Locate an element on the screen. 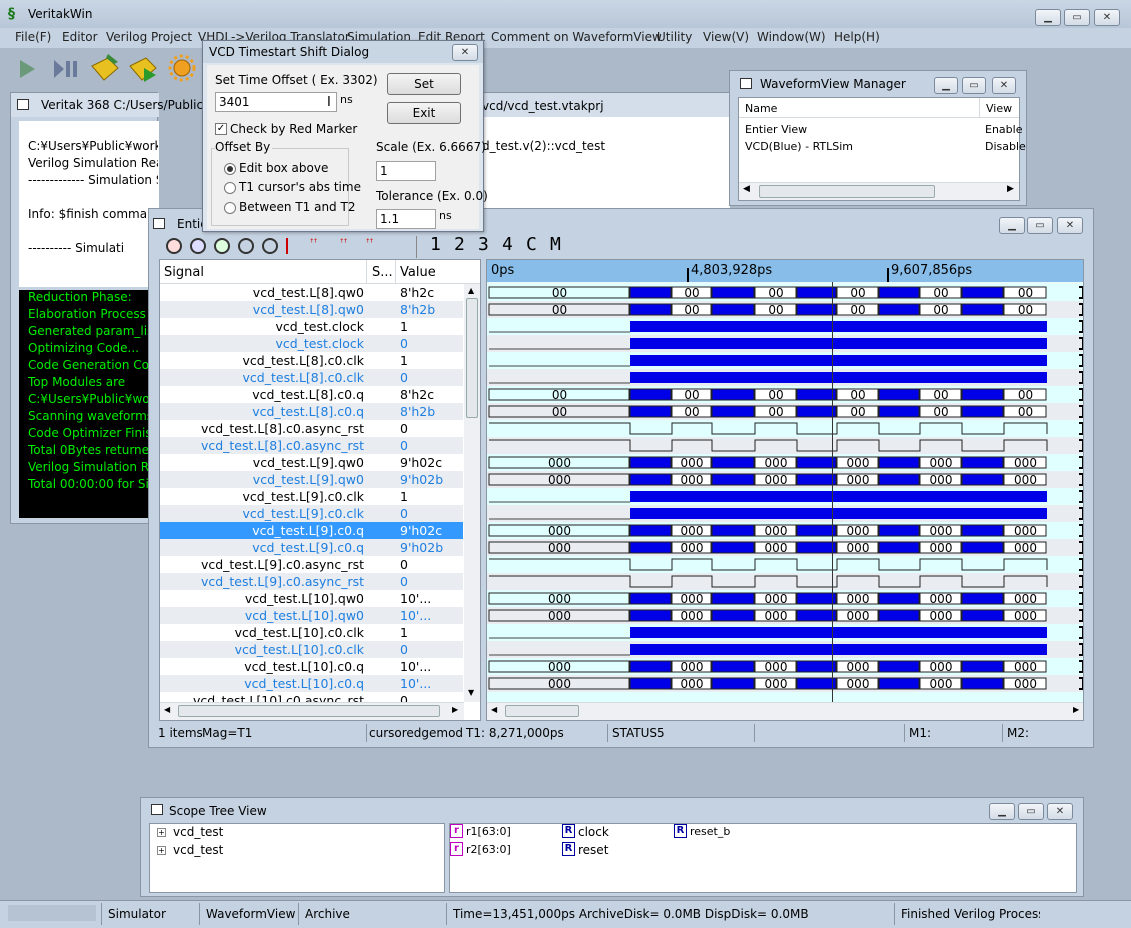 The height and width of the screenshot is (928, 1131). red-marker-checkbox: ✓ is located at coordinates (221, 129).